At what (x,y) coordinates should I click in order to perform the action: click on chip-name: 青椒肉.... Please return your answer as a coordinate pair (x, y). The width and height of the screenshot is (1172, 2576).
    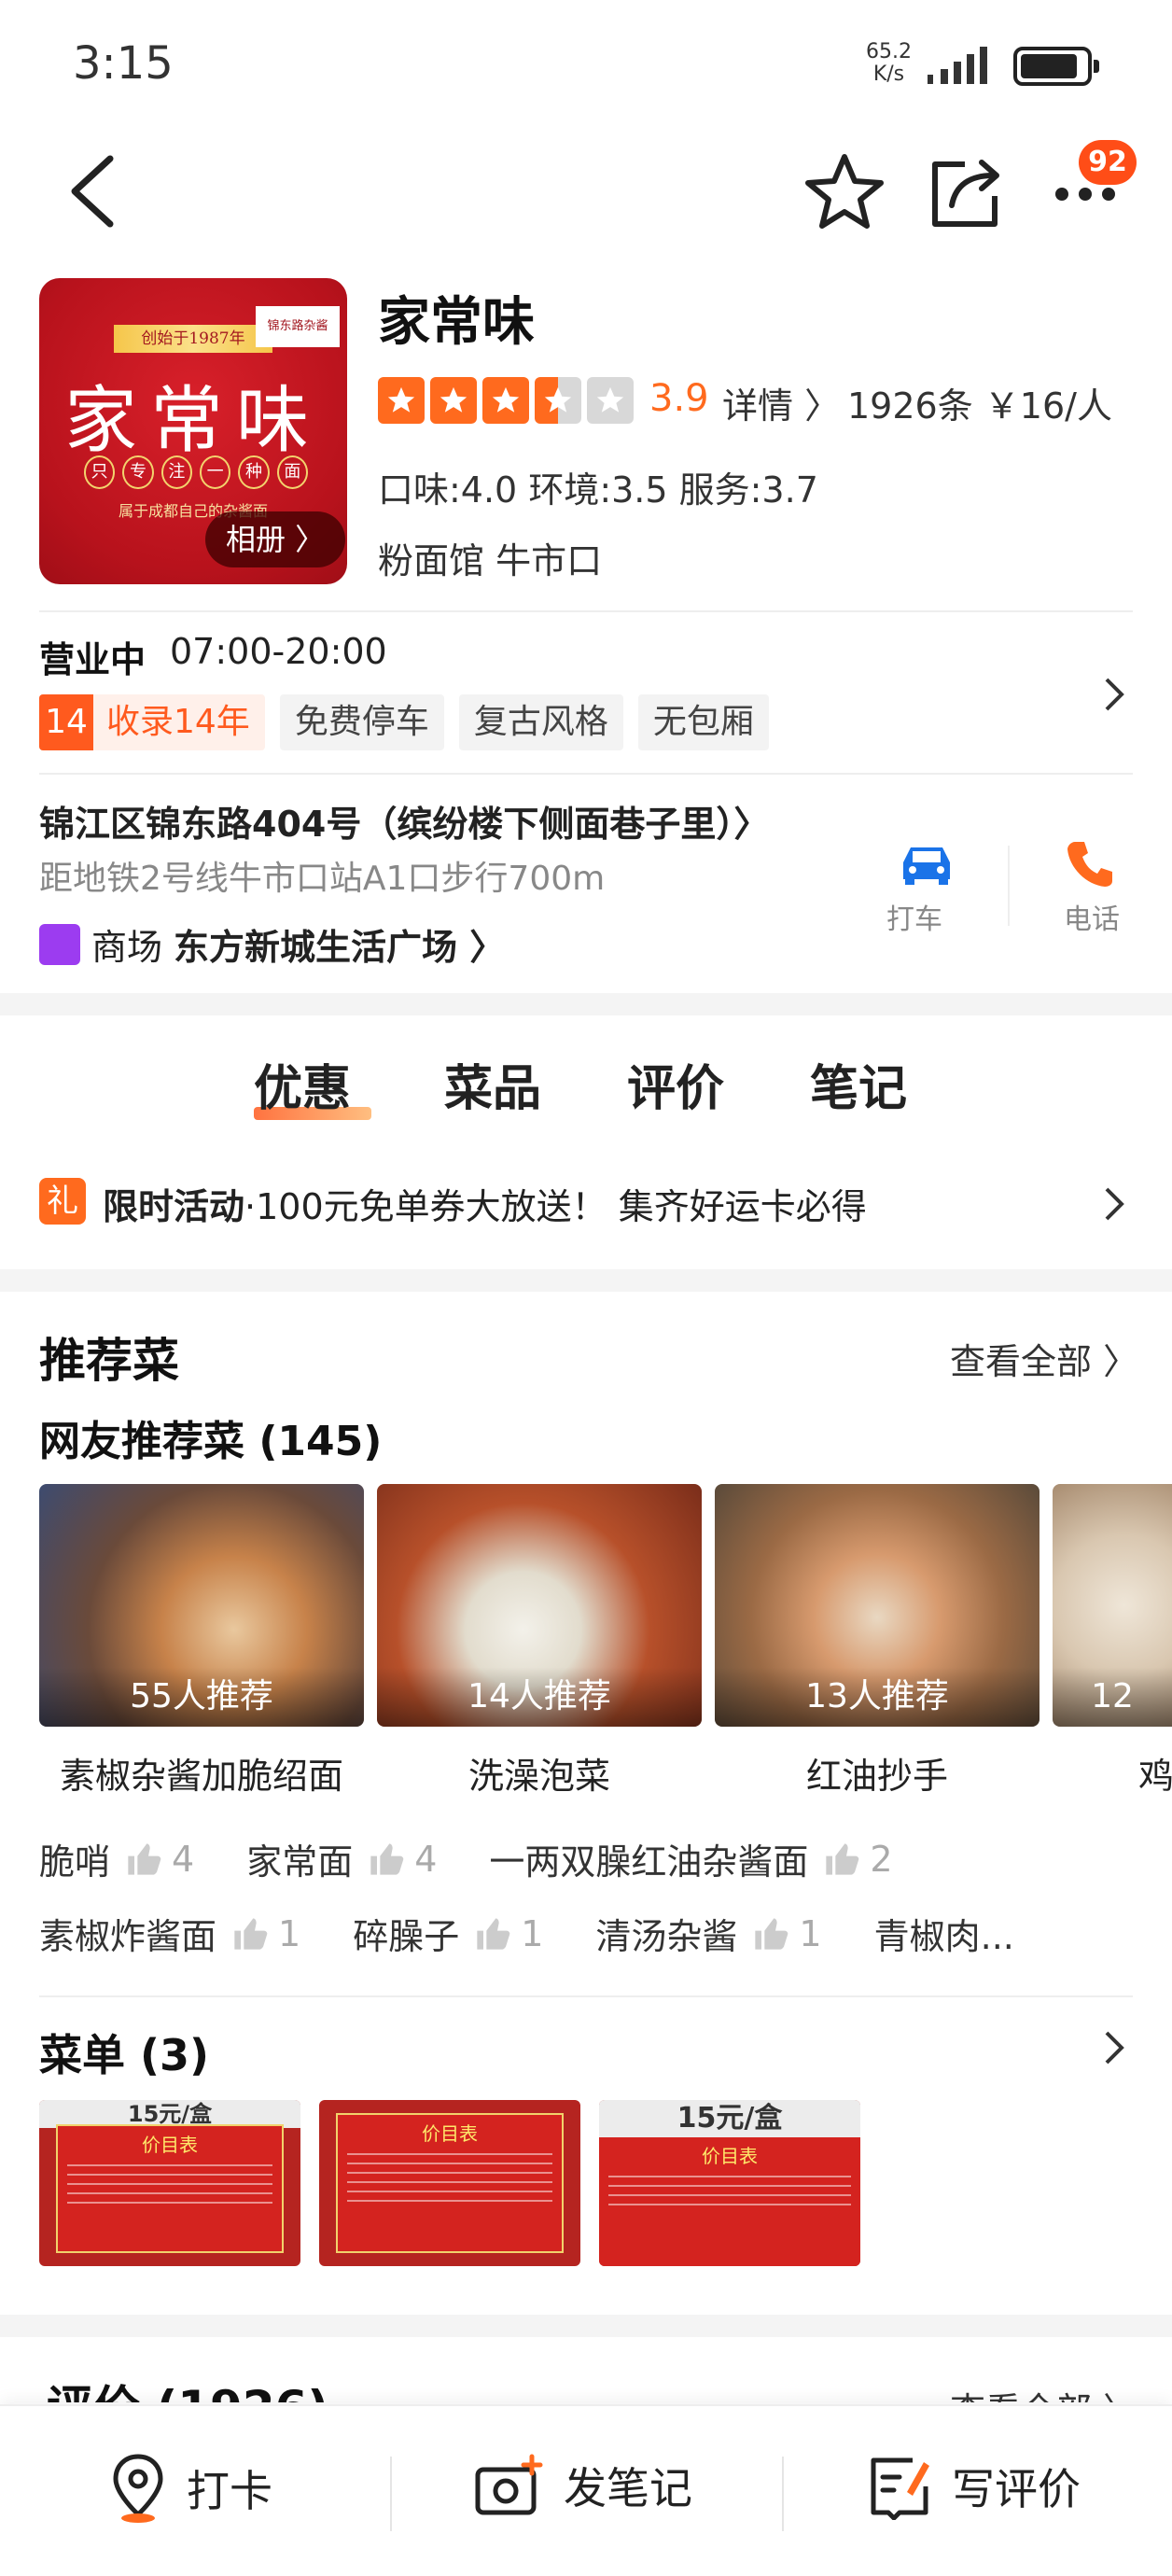
    Looking at the image, I should click on (943, 1936).